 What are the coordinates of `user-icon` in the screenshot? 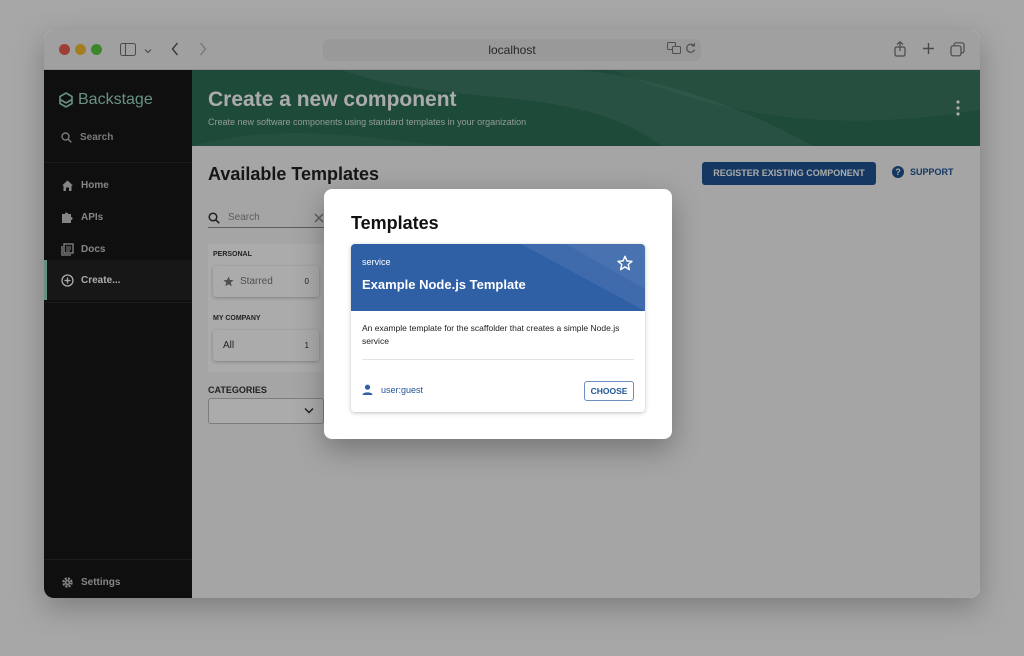 It's located at (367, 389).